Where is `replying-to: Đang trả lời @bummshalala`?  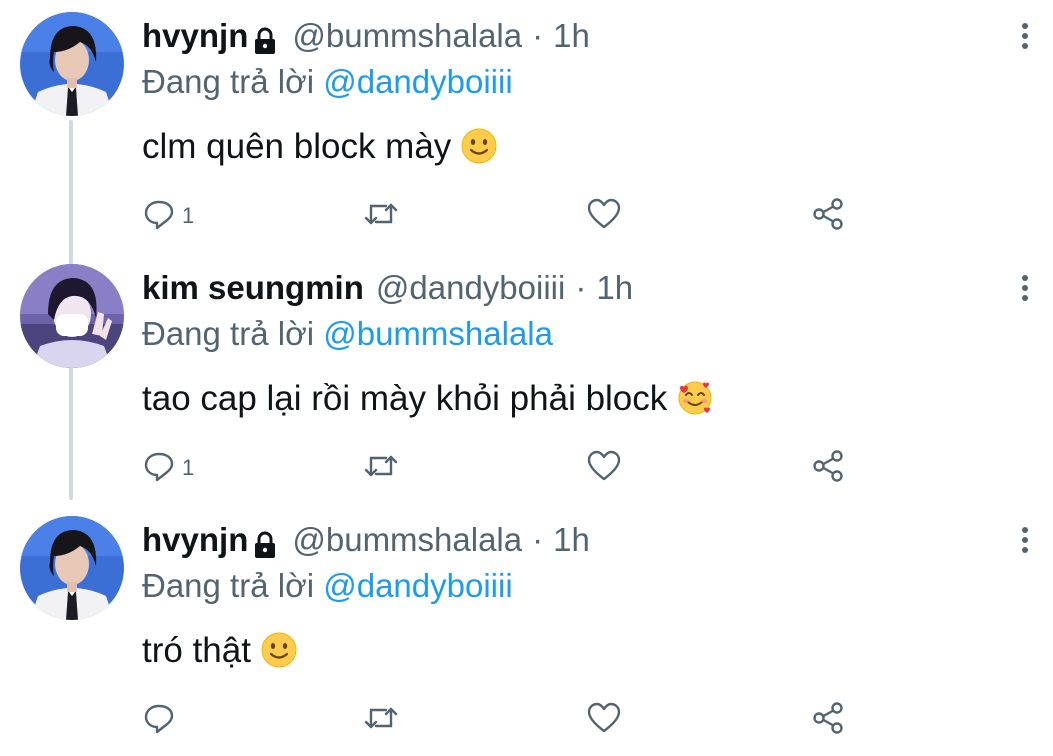
replying-to: Đang trả lời @bummshalala is located at coordinates (347, 334).